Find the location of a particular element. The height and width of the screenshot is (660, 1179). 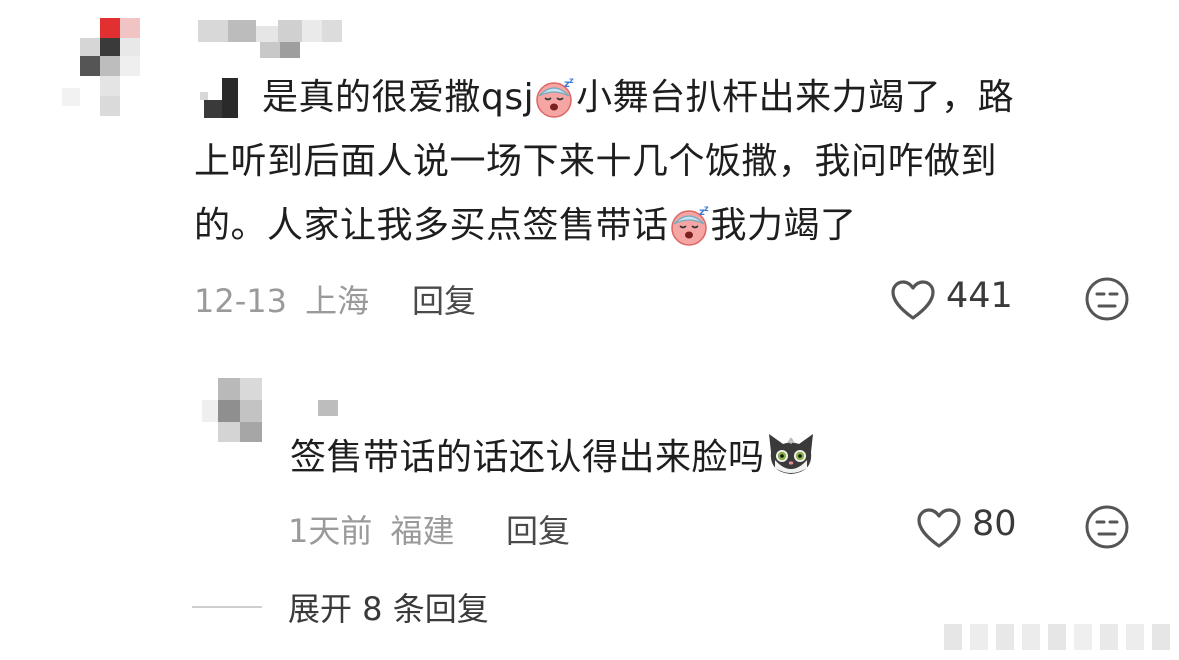

user-badge is located at coordinates (220, 98).